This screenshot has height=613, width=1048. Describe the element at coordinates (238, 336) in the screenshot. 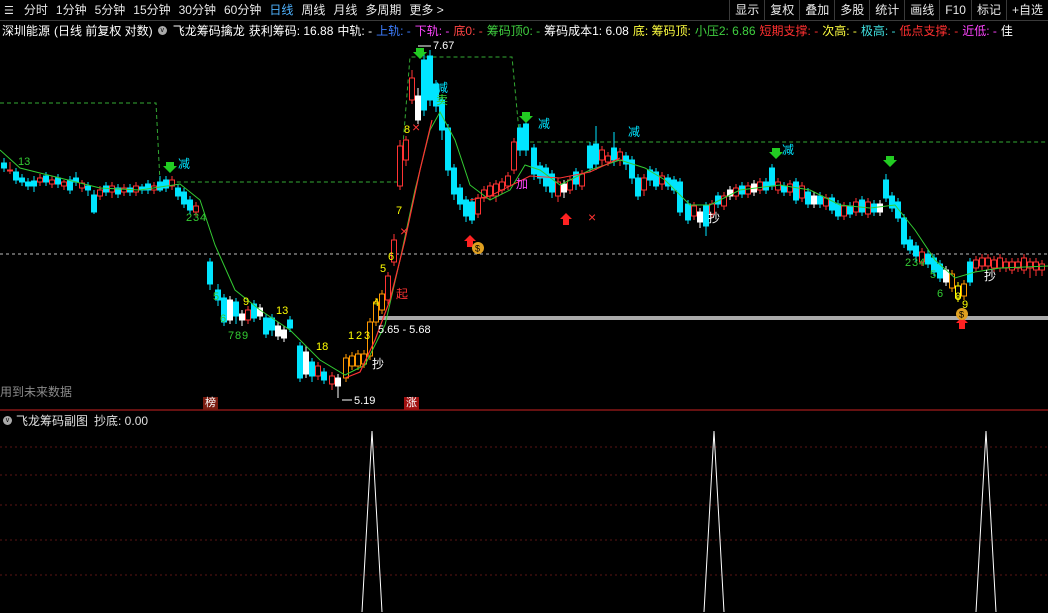

I see `count-left-7: 8` at that location.